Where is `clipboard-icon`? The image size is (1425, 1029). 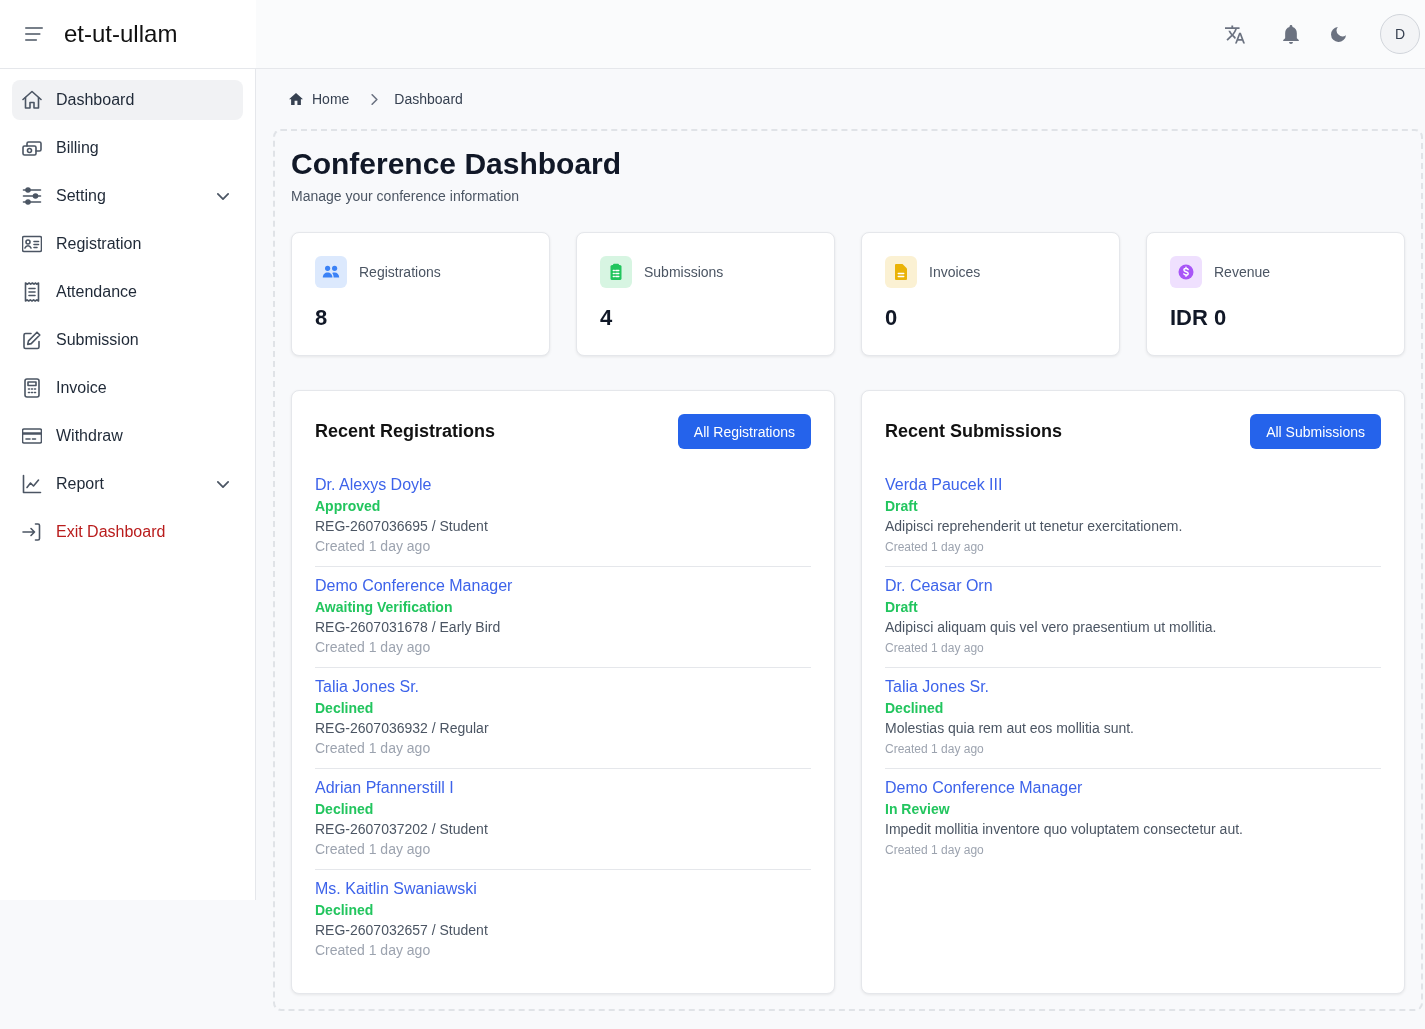 clipboard-icon is located at coordinates (616, 272).